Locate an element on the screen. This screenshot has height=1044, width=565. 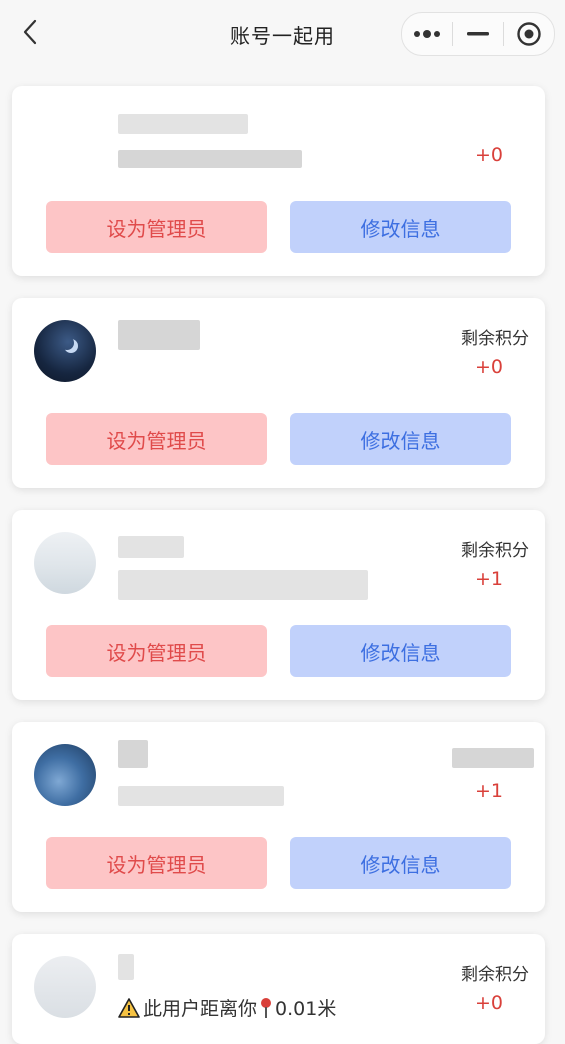
mini-program-capsule is located at coordinates (478, 34).